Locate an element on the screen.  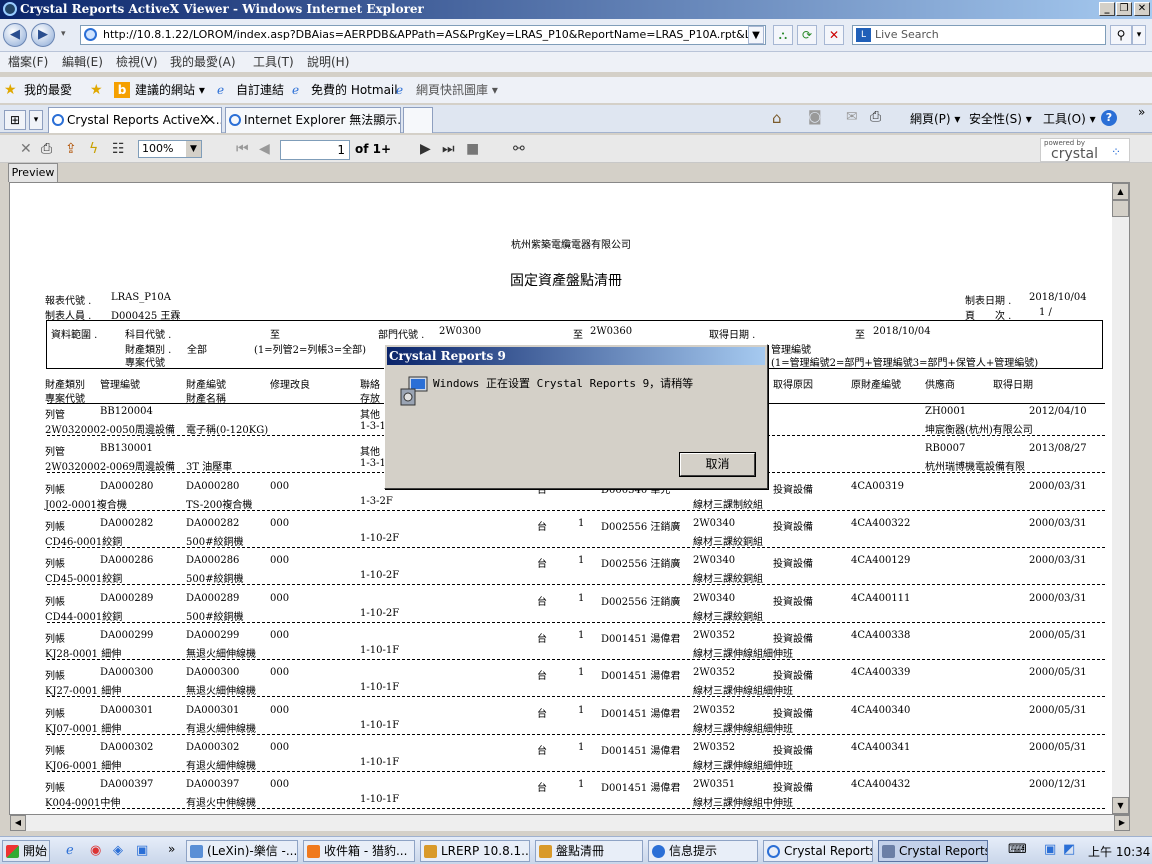
menu-tools: 工具(T) is located at coordinates (273, 62).